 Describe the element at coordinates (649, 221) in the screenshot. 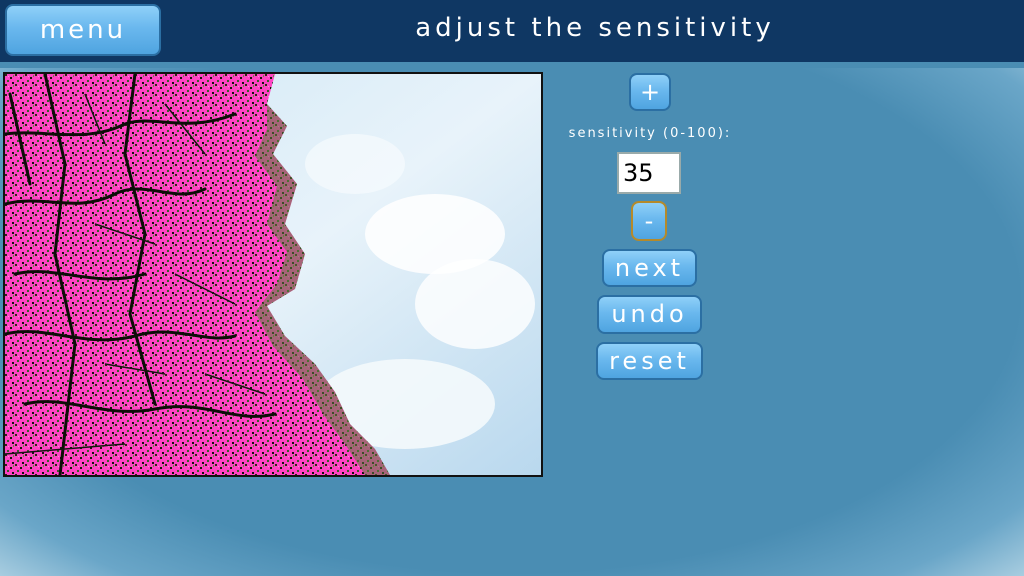

I see `decrease-sensitivity-button: -` at that location.